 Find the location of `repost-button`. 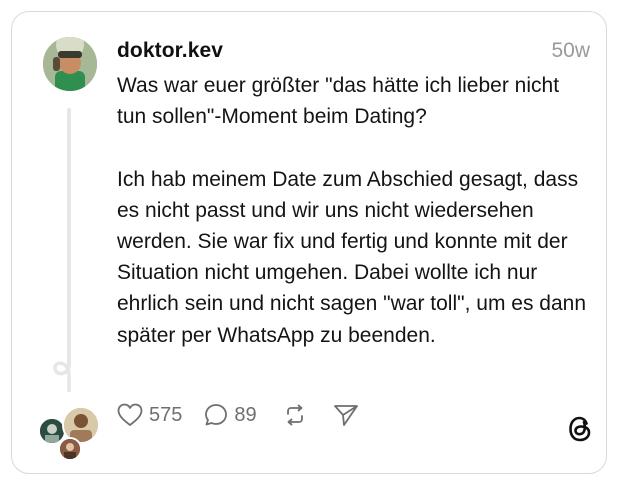

repost-button is located at coordinates (295, 415).